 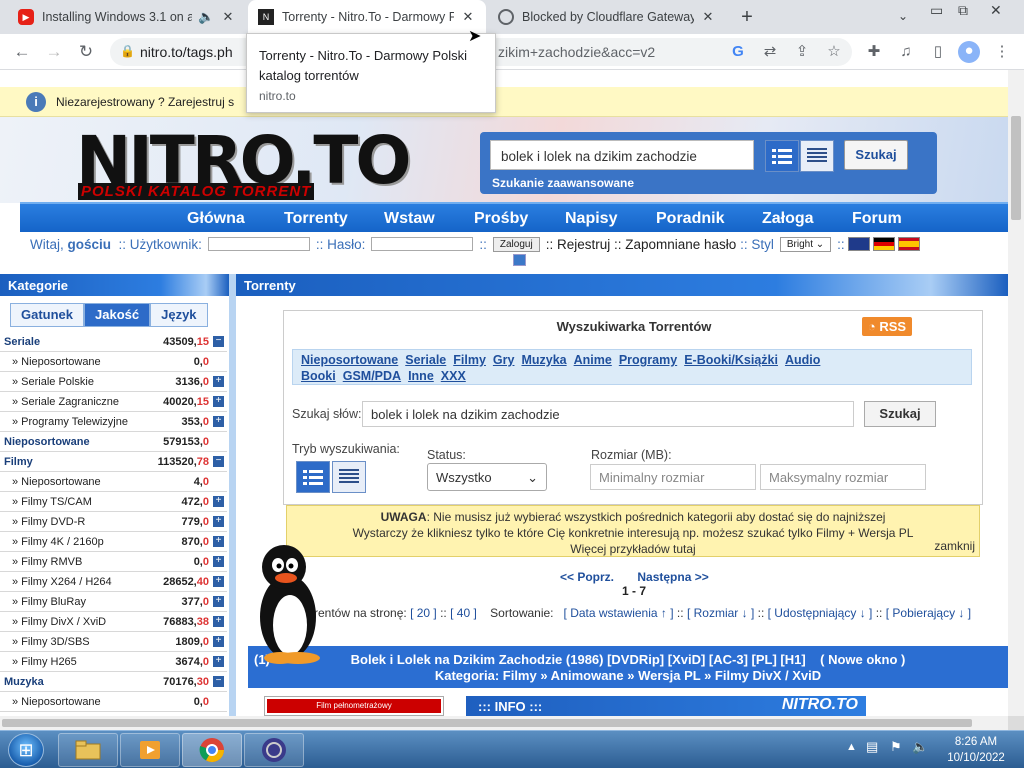 I want to click on new-tab-button: +, so click(x=747, y=17).